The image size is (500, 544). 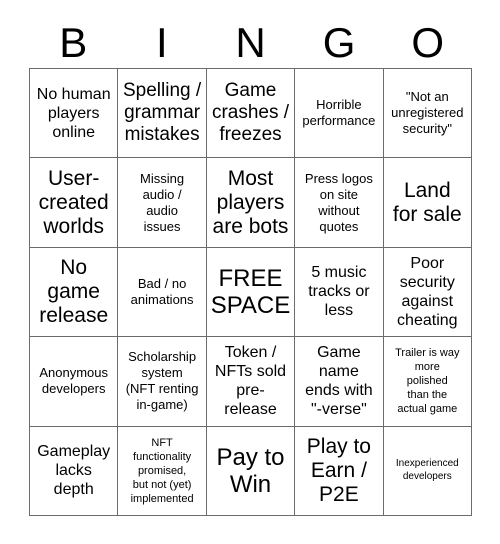 I want to click on bingo-cell-g1: Horrible performance, so click(x=339, y=114).